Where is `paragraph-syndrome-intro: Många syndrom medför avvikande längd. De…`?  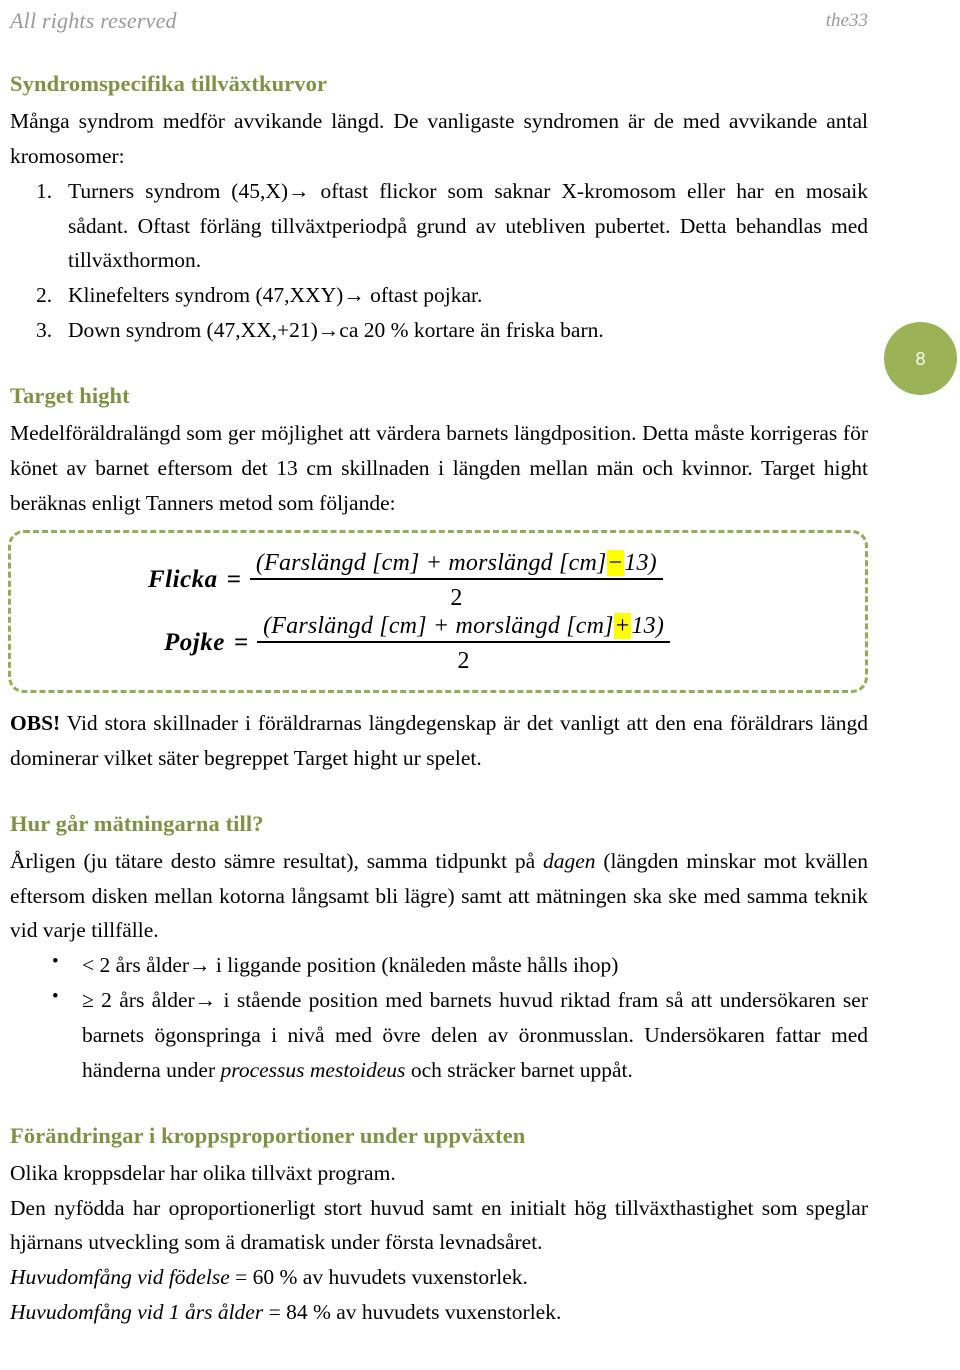 paragraph-syndrome-intro: Många syndrom medför avvikande längd. De… is located at coordinates (439, 138).